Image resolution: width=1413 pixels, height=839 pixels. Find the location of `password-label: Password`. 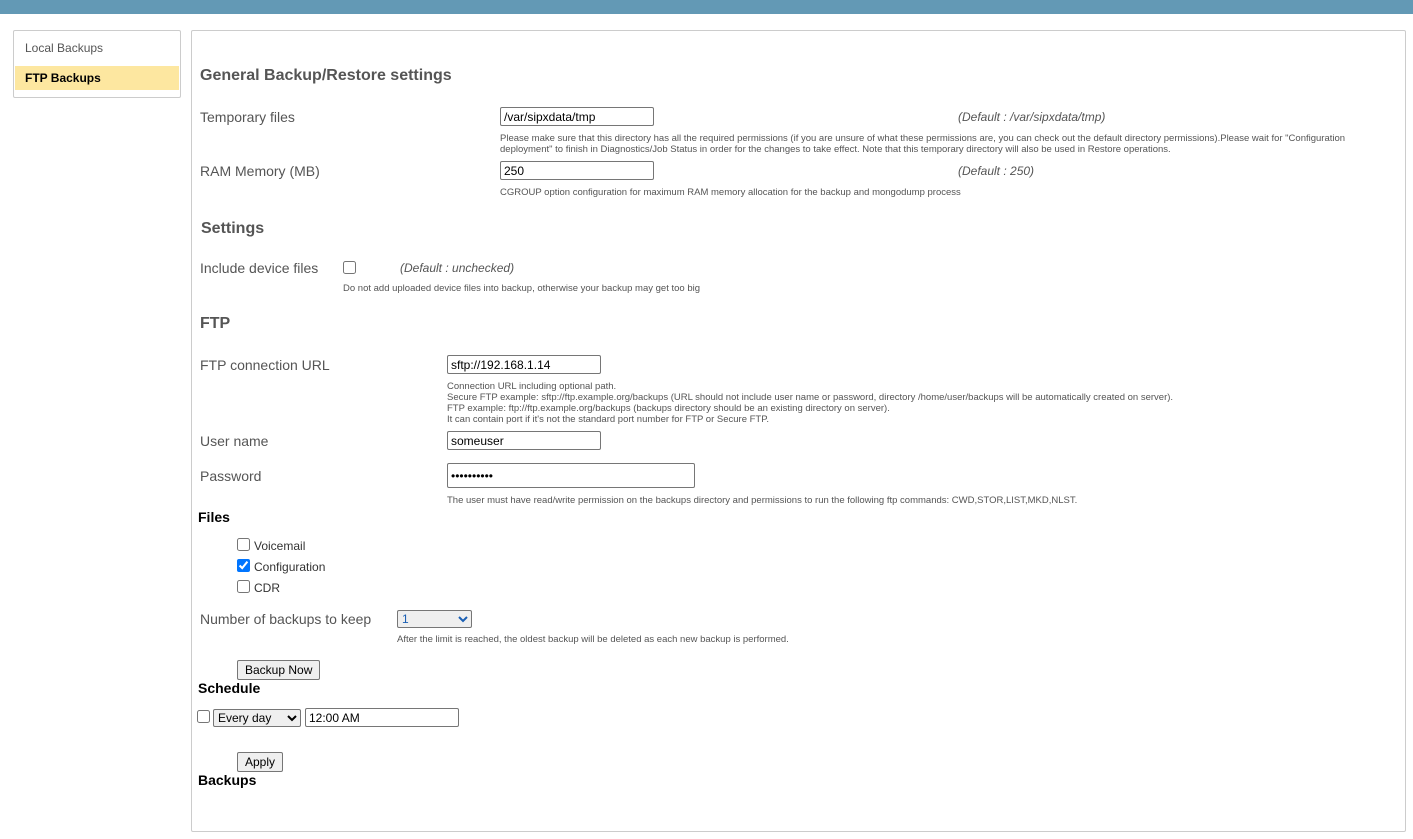

password-label: Password is located at coordinates (231, 476).